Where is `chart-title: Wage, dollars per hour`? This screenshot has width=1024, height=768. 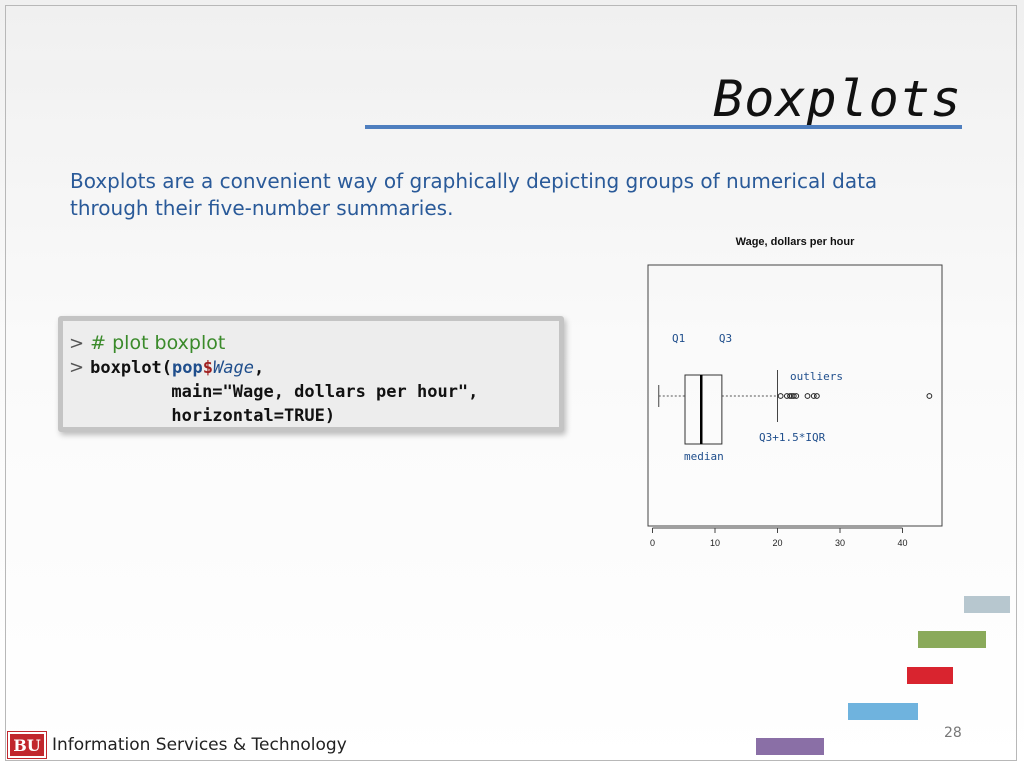 chart-title: Wage, dollars per hour is located at coordinates (795, 242).